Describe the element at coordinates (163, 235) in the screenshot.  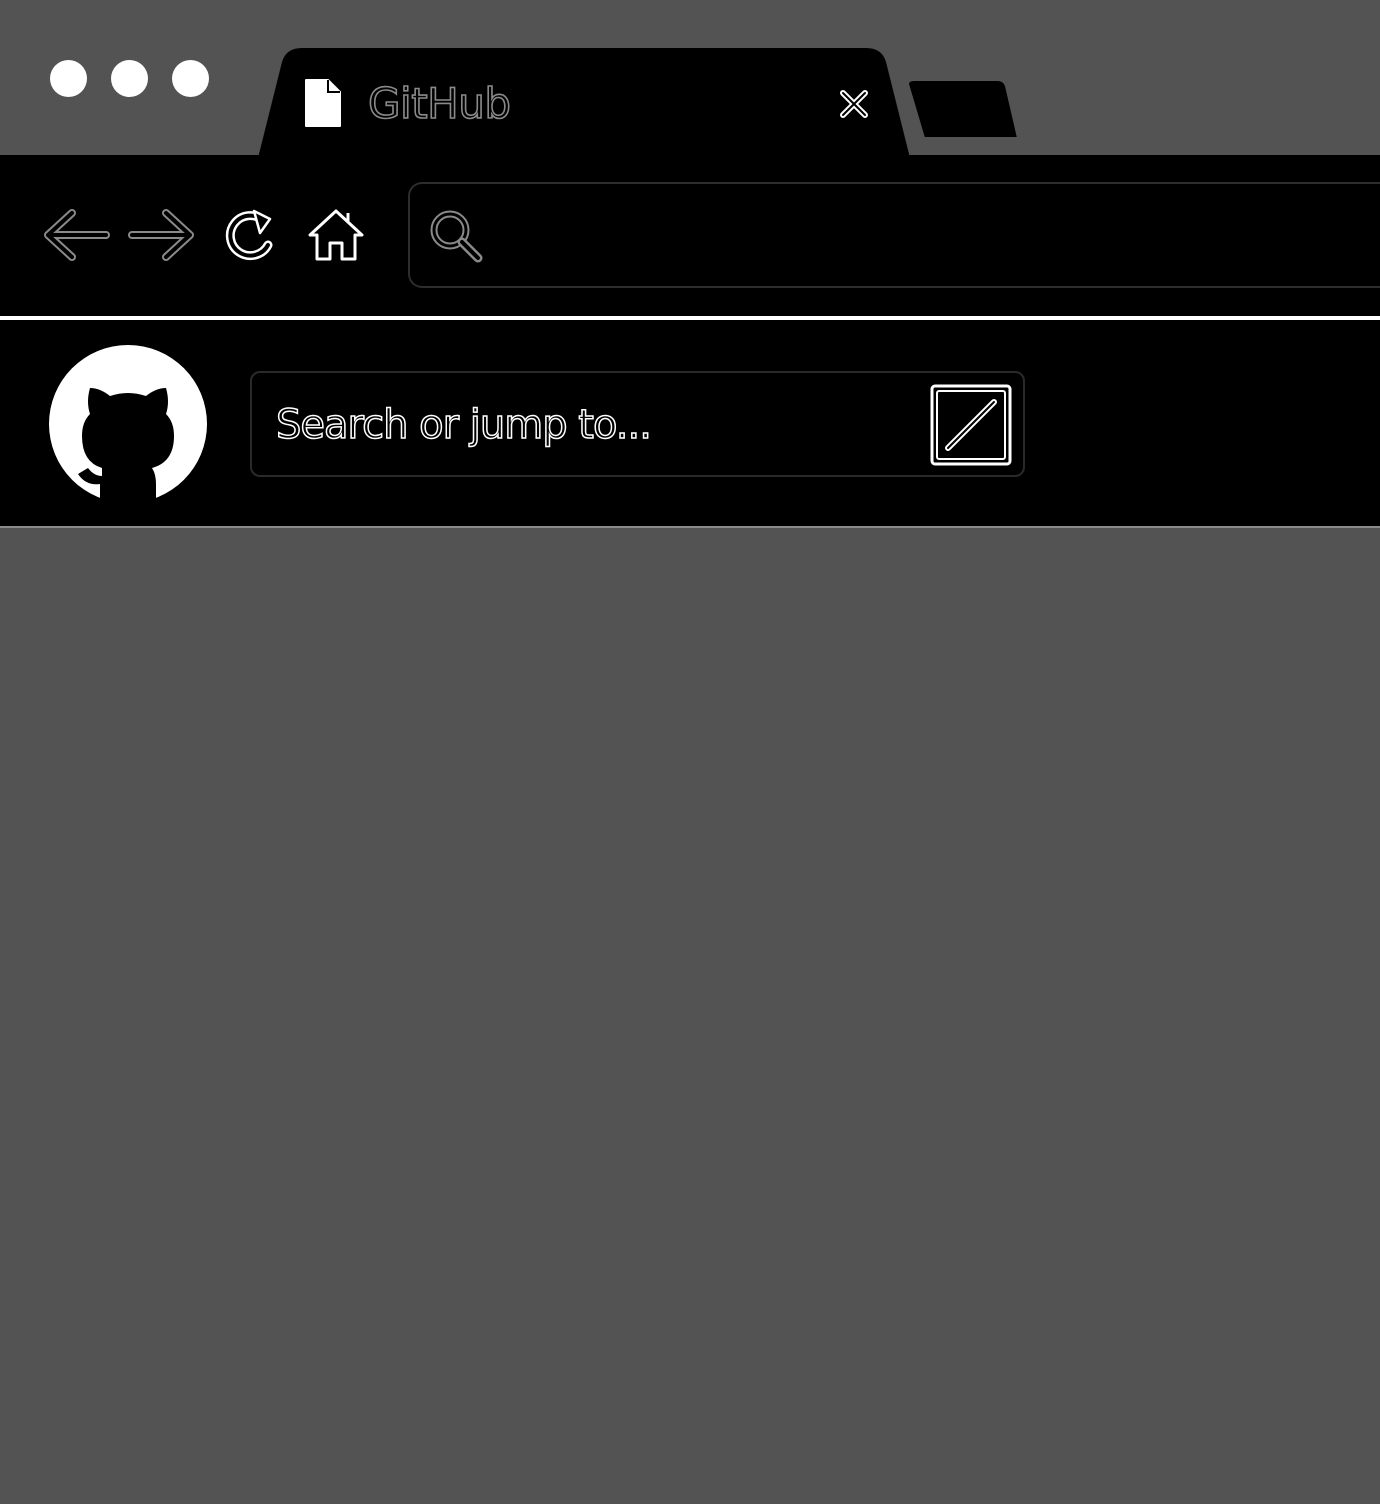
I see `forward-arrow-icon` at that location.